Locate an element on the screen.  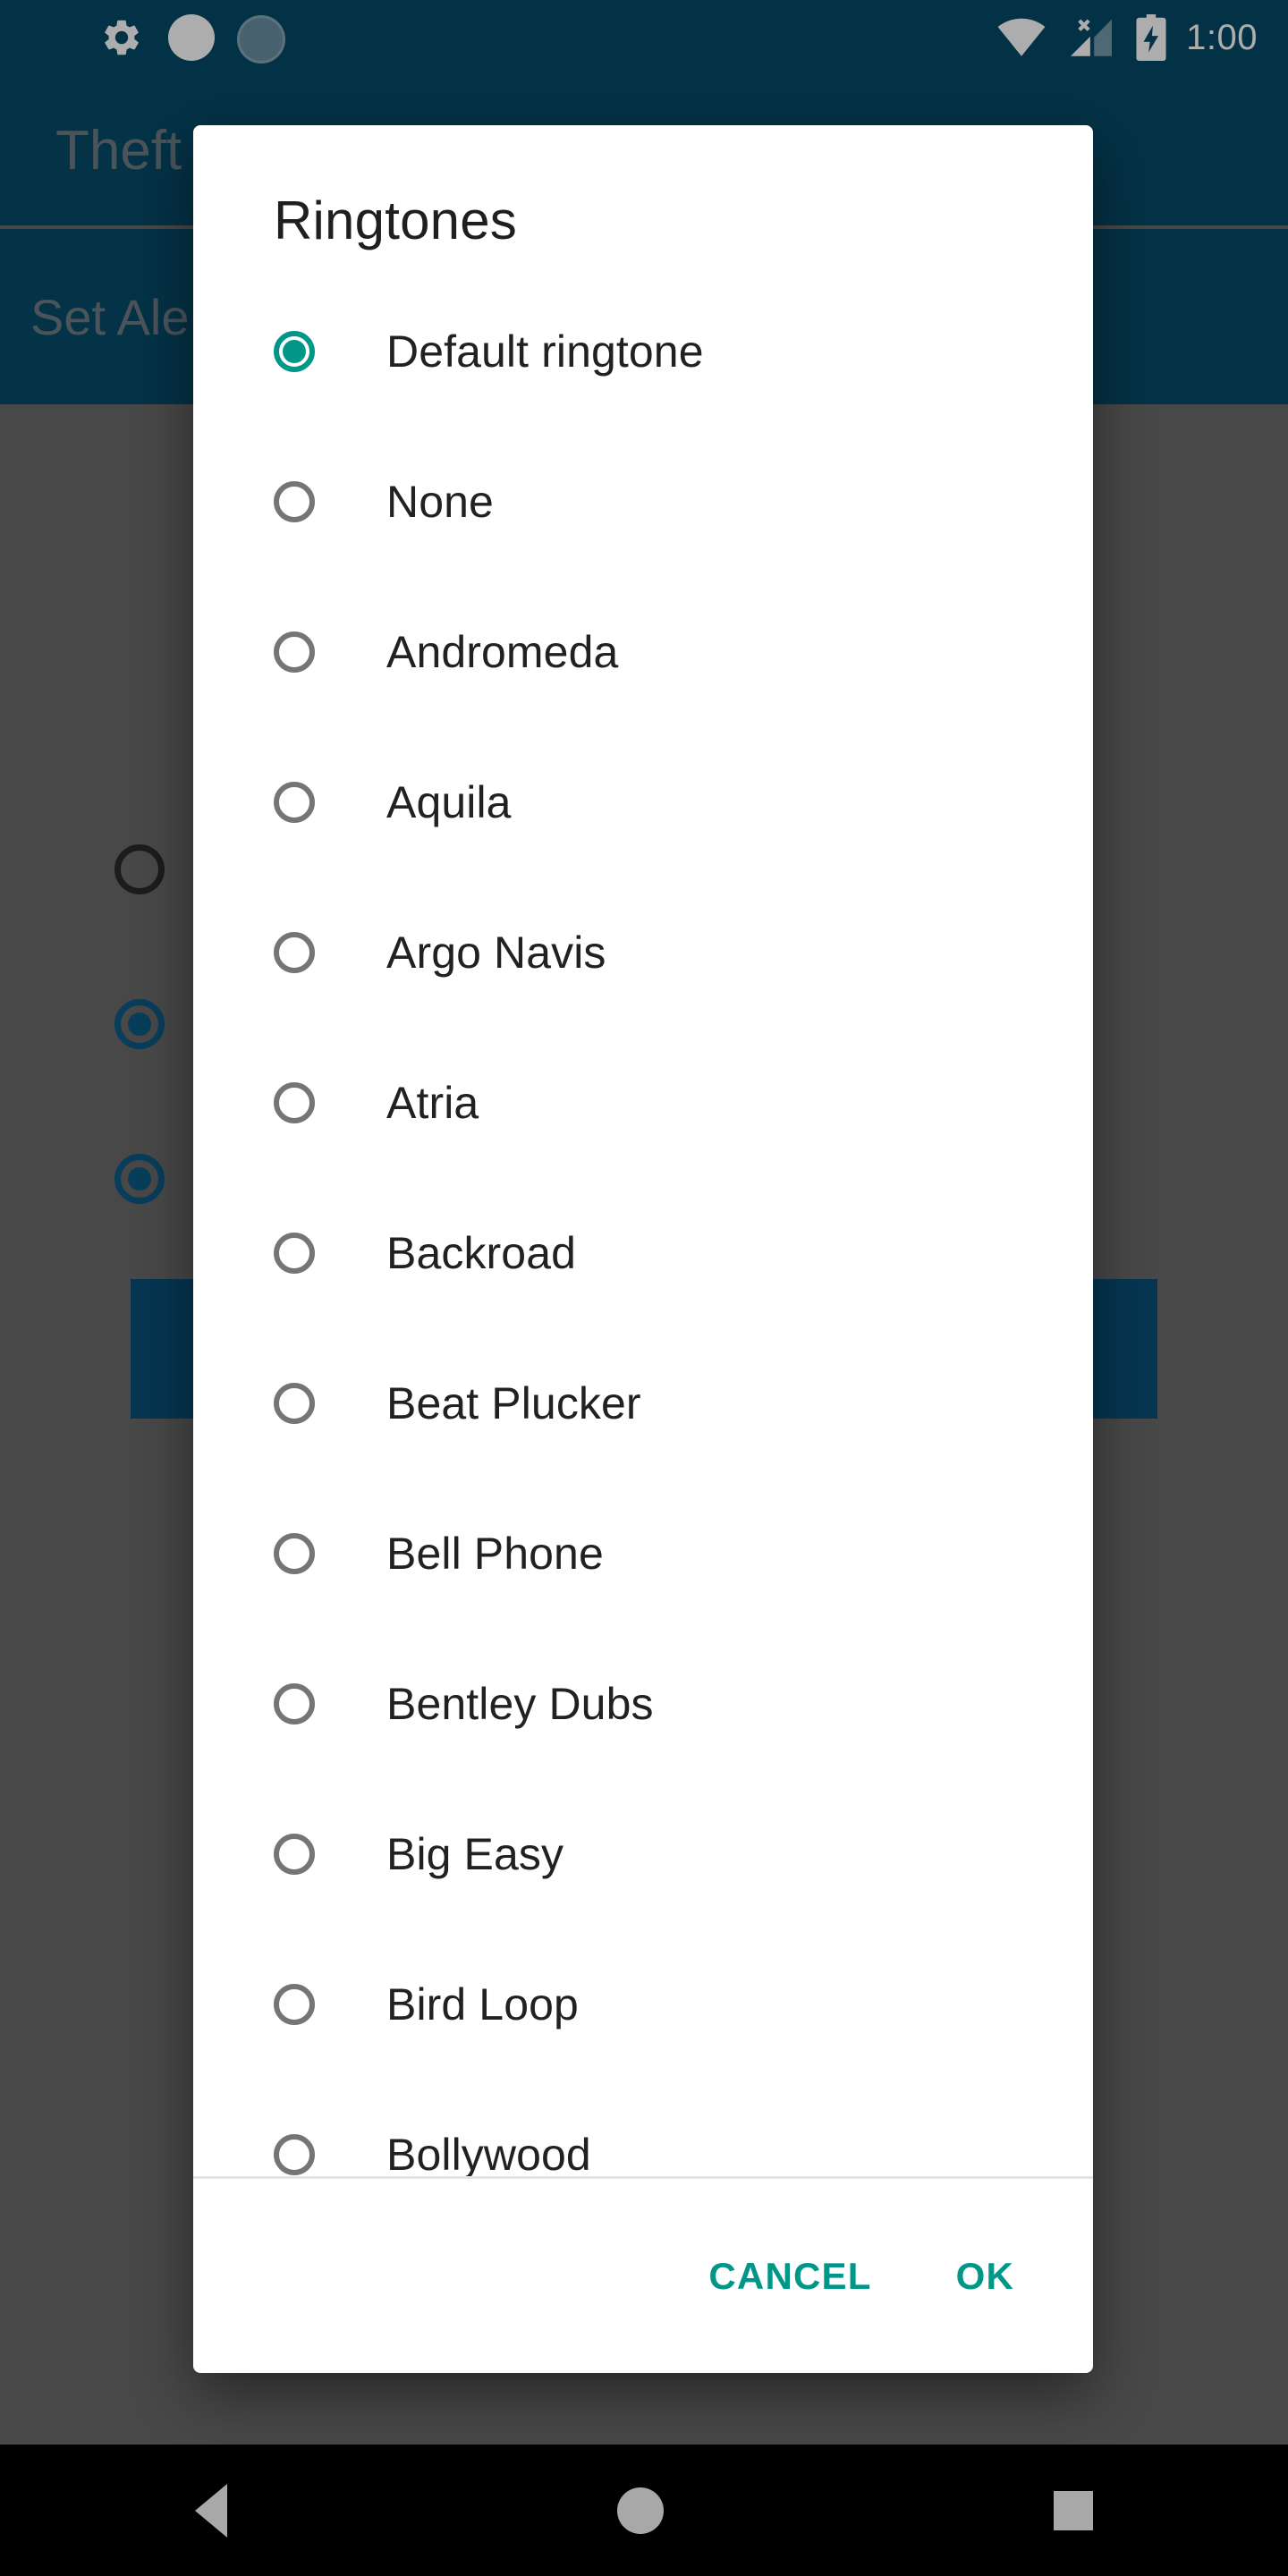
ok-button: OK is located at coordinates (985, 2276).